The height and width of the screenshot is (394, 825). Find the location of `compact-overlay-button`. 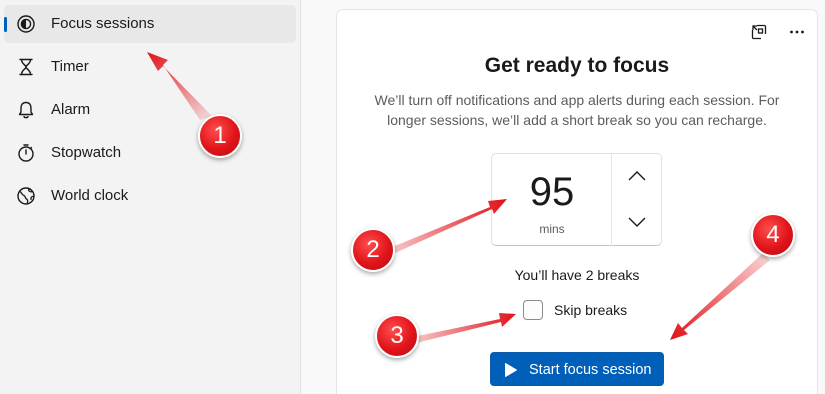

compact-overlay-button is located at coordinates (759, 34).